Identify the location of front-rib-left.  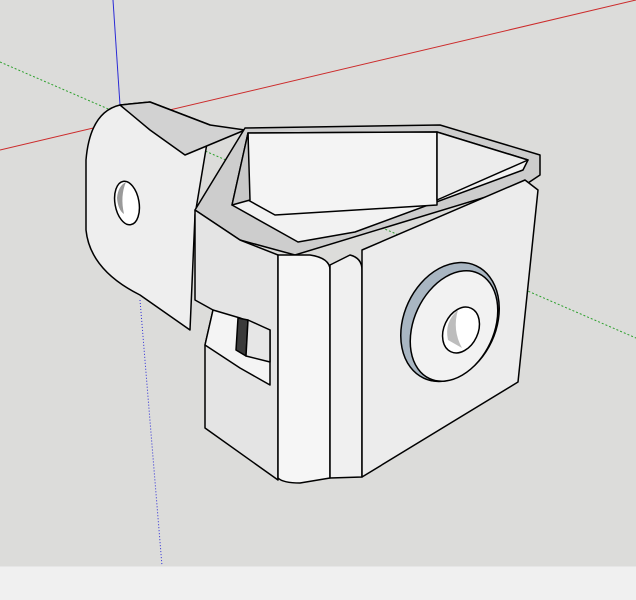
(304, 369).